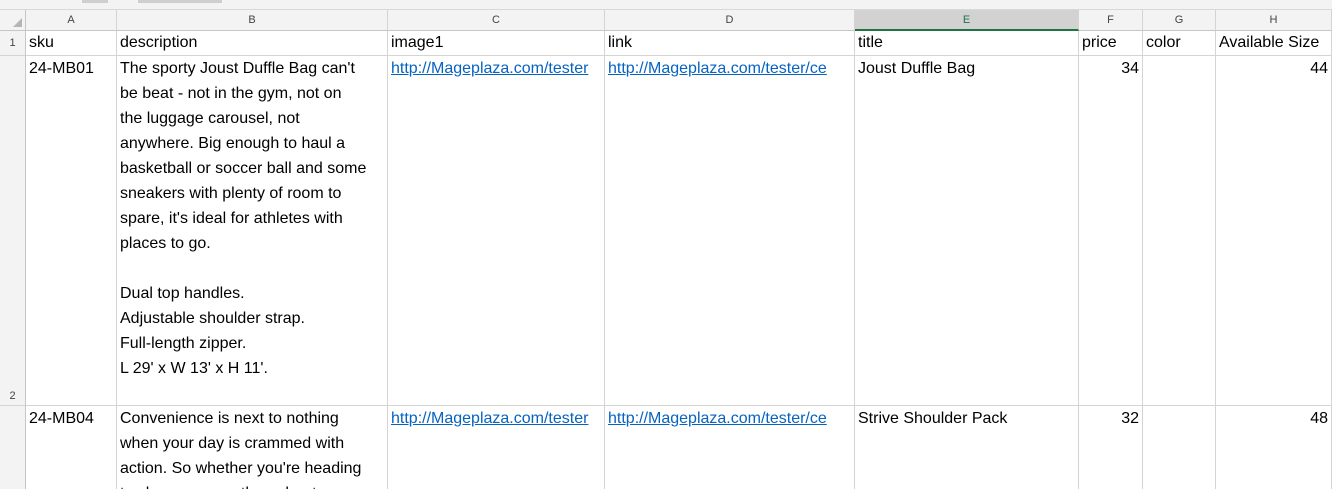 The image size is (1332, 489). Describe the element at coordinates (1274, 447) in the screenshot. I see `cell-h3: 48` at that location.